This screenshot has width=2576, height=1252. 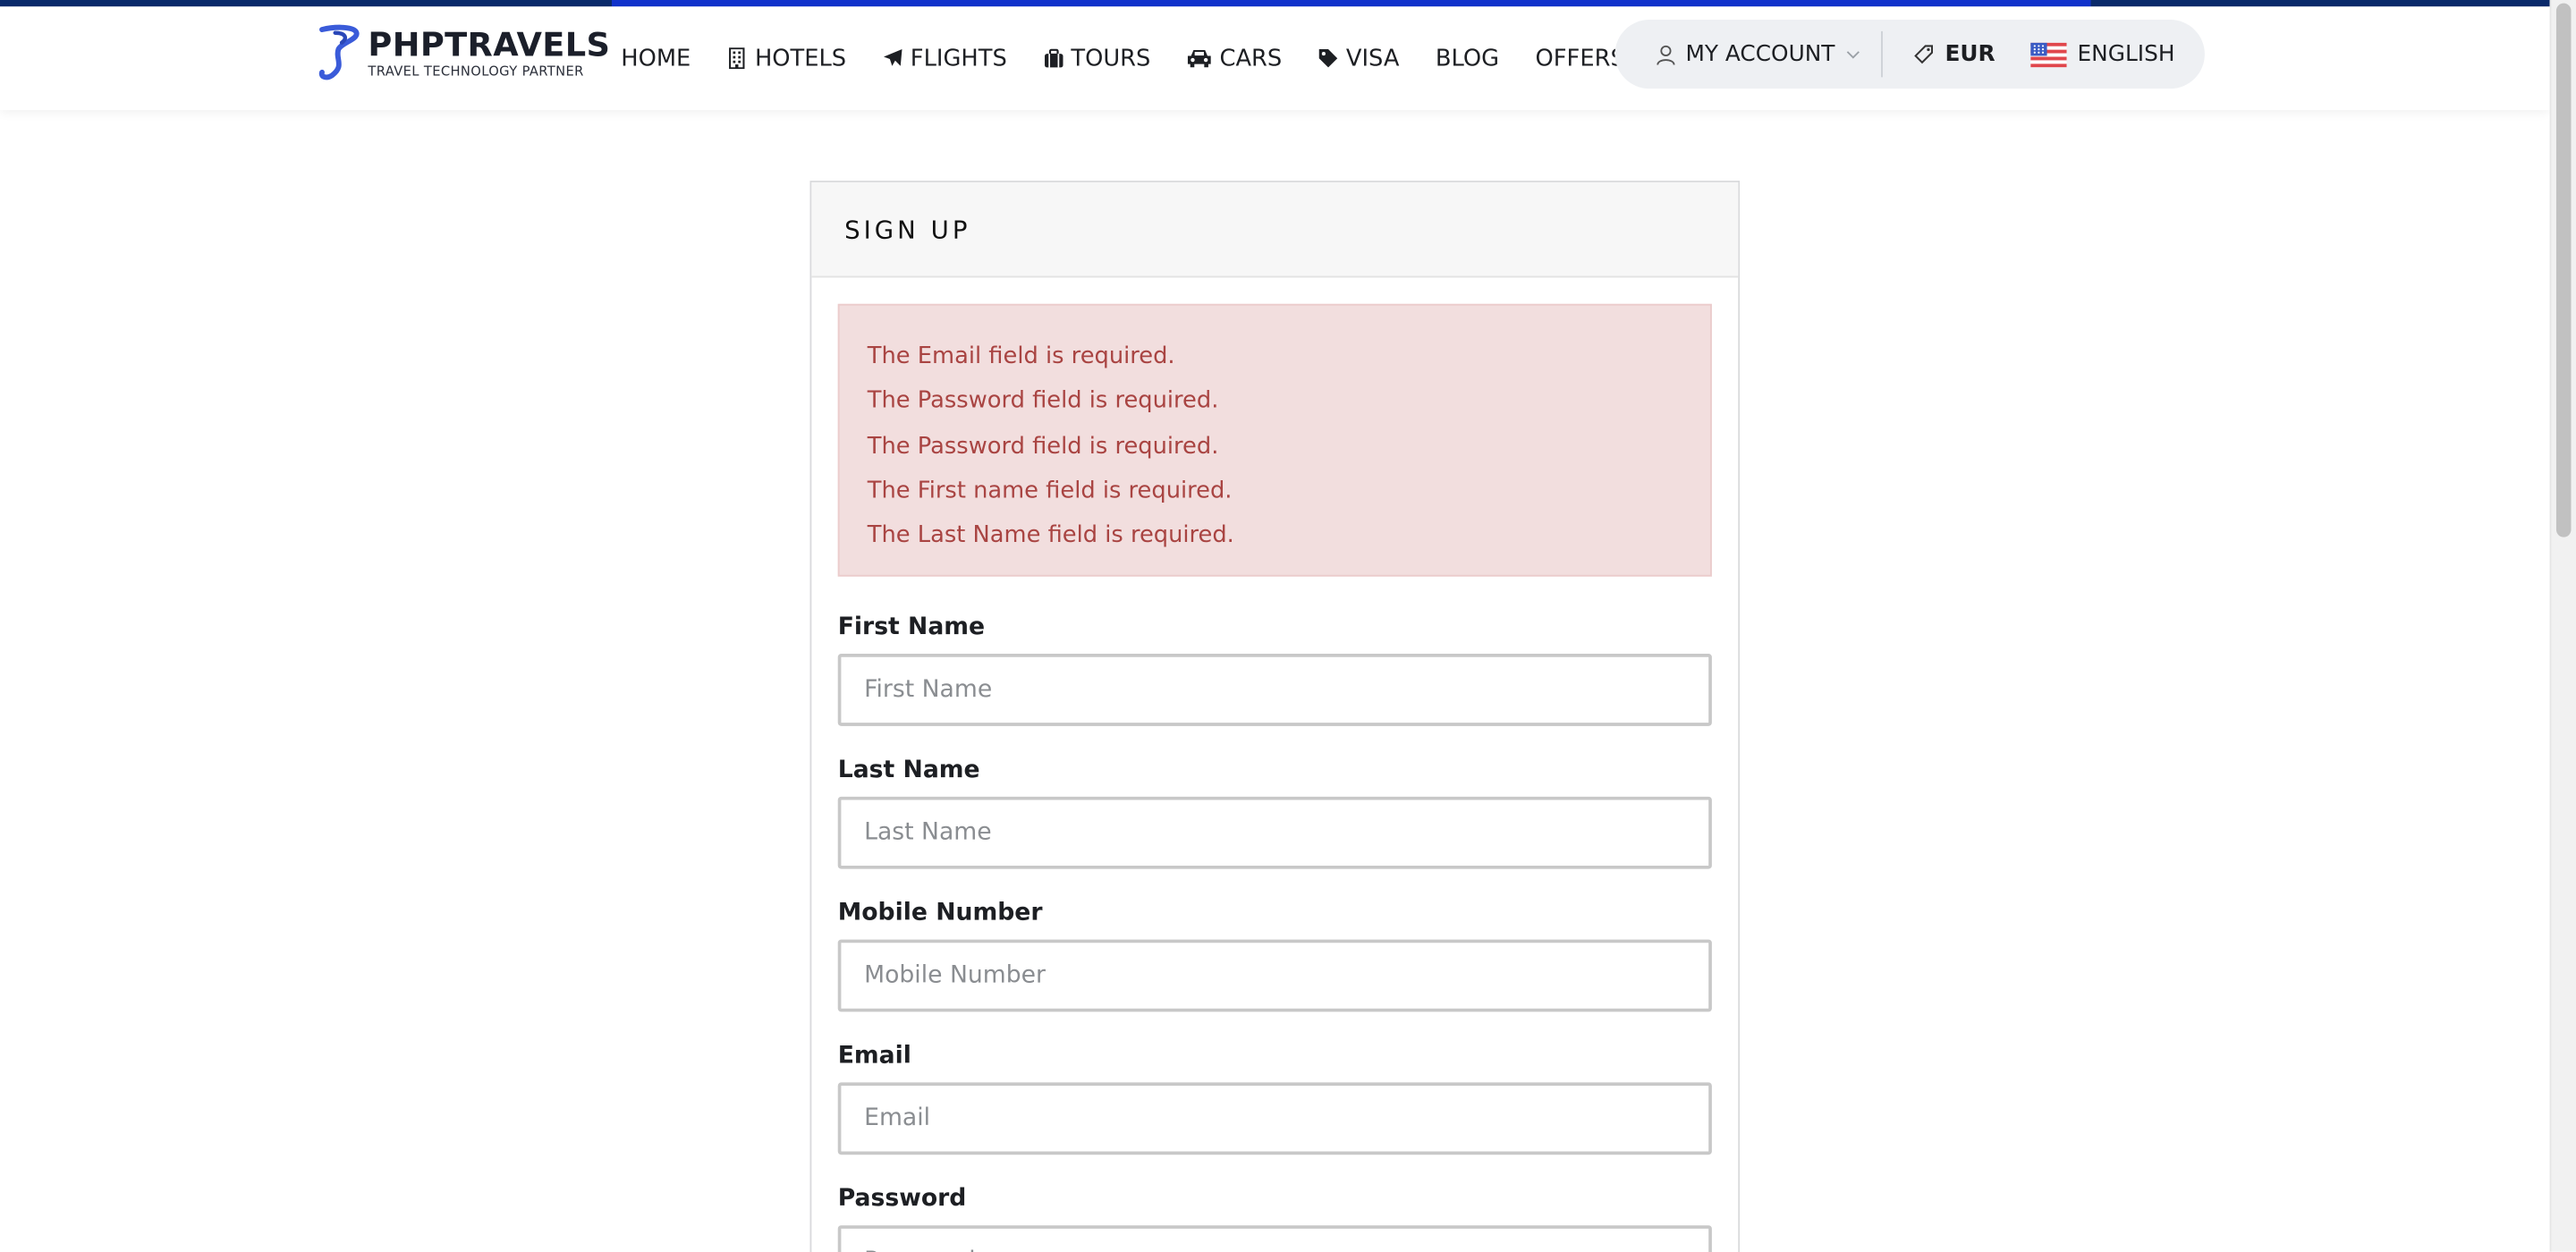 I want to click on plane-icon, so click(x=893, y=57).